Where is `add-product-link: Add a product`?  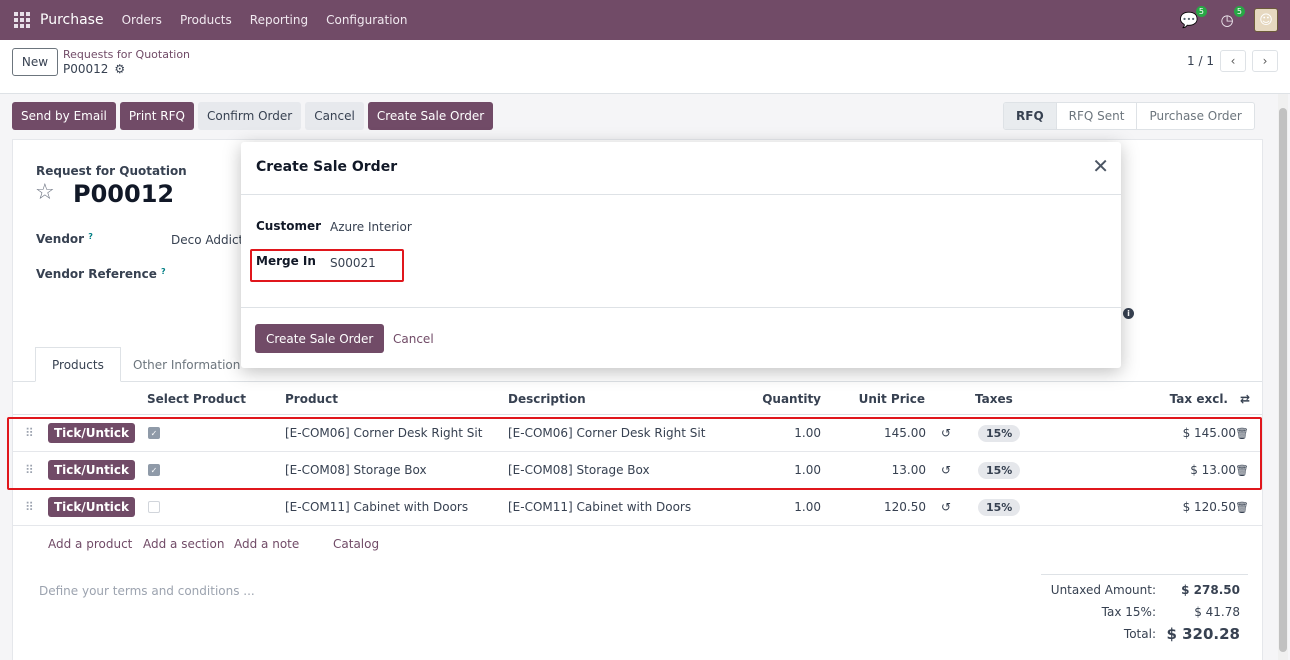
add-product-link: Add a product is located at coordinates (90, 544).